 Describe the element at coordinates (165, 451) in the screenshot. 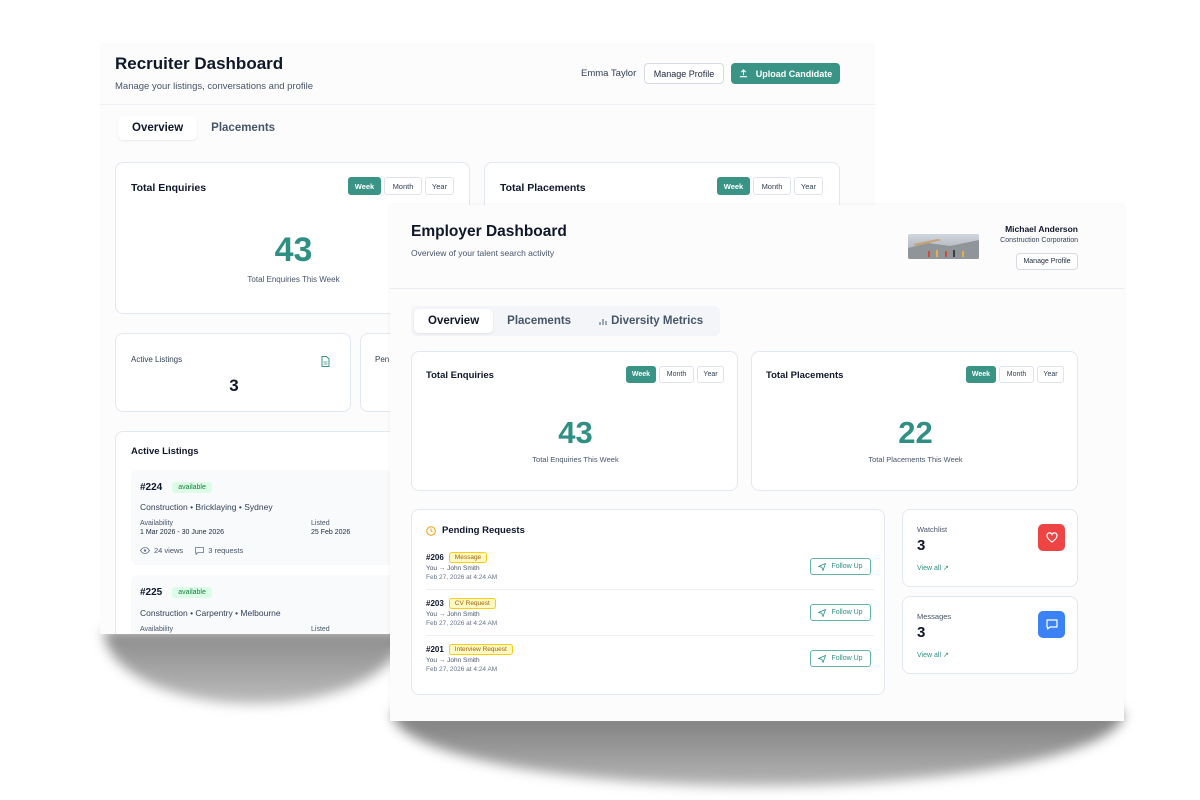

I see `card-title: Active Listings` at that location.